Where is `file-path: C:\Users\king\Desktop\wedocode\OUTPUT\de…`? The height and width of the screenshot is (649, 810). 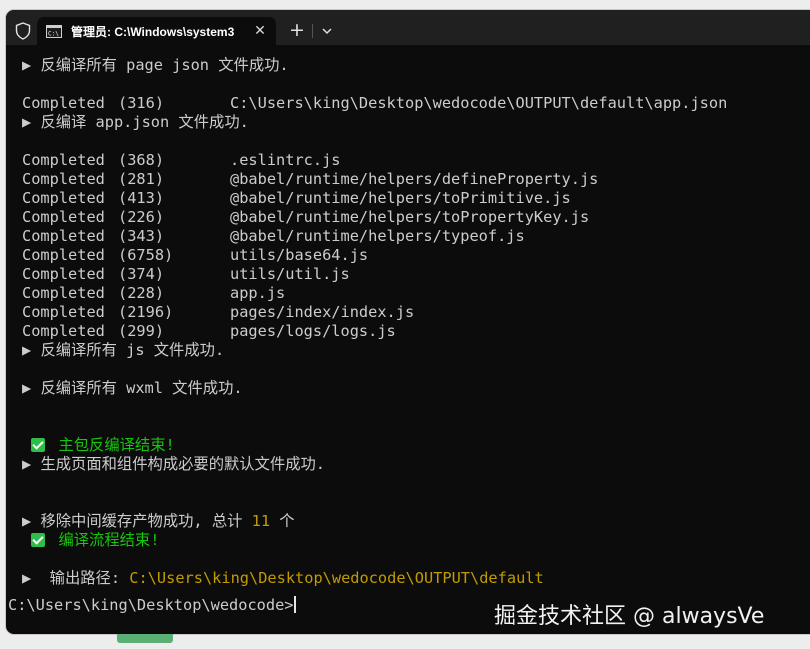 file-path: C:\Users\king\Desktop\wedocode\OUTPUT\de… is located at coordinates (479, 103).